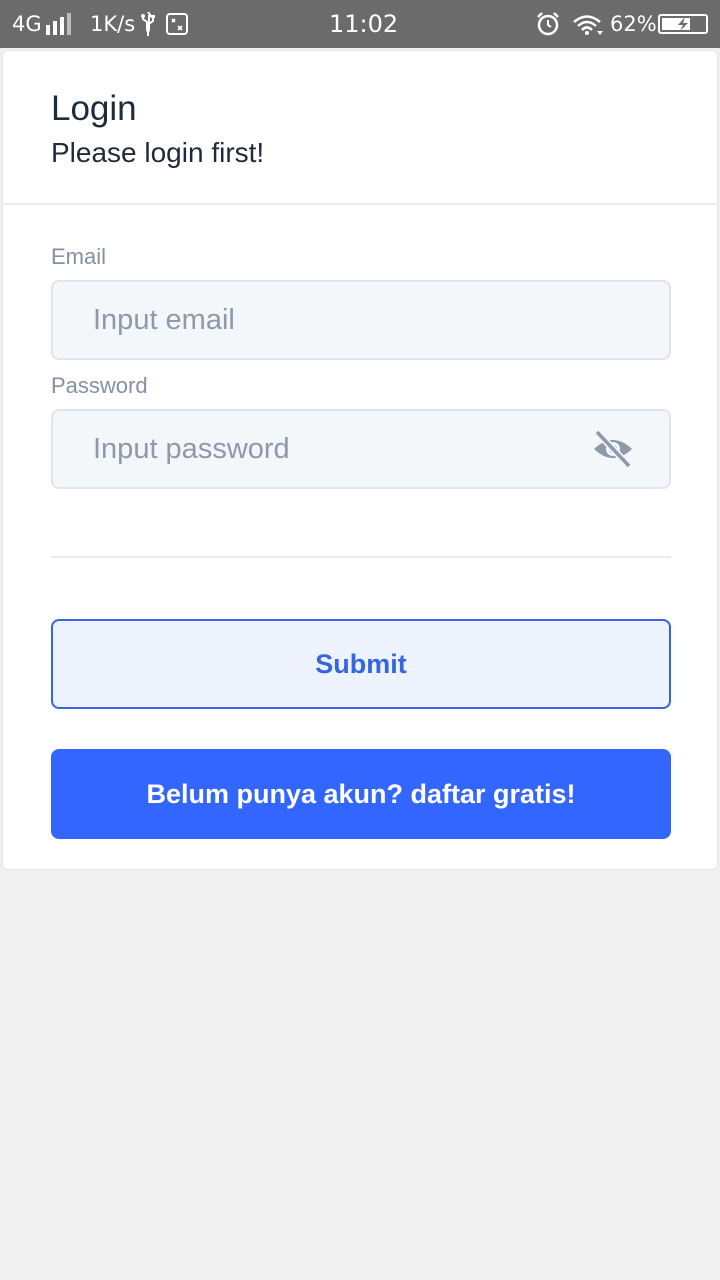  What do you see at coordinates (177, 24) in the screenshot?
I see `notification-icon` at bounding box center [177, 24].